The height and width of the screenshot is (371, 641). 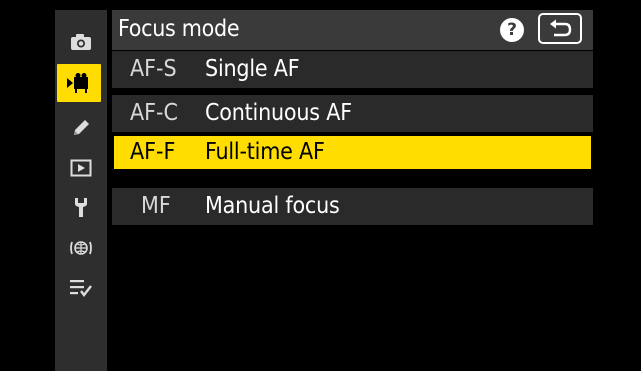 I want to click on menu-tab-sidebar, so click(x=81, y=190).